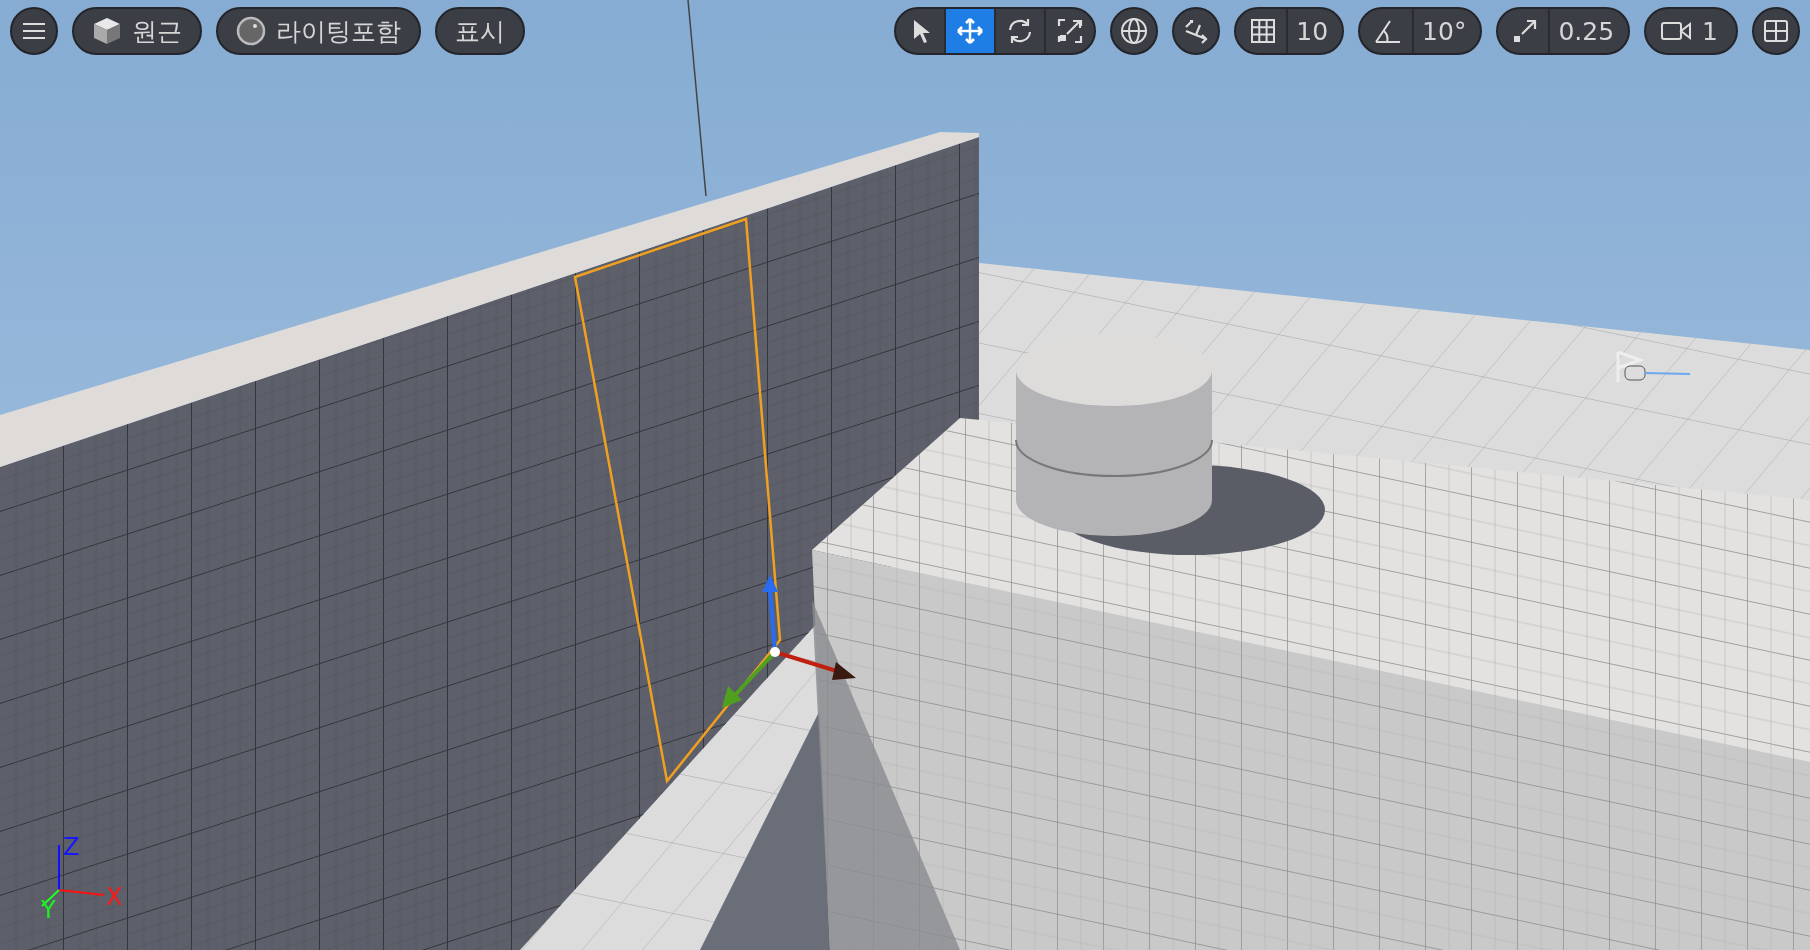 The width and height of the screenshot is (1810, 950). I want to click on scale-arrow-icon, so click(1525, 31).